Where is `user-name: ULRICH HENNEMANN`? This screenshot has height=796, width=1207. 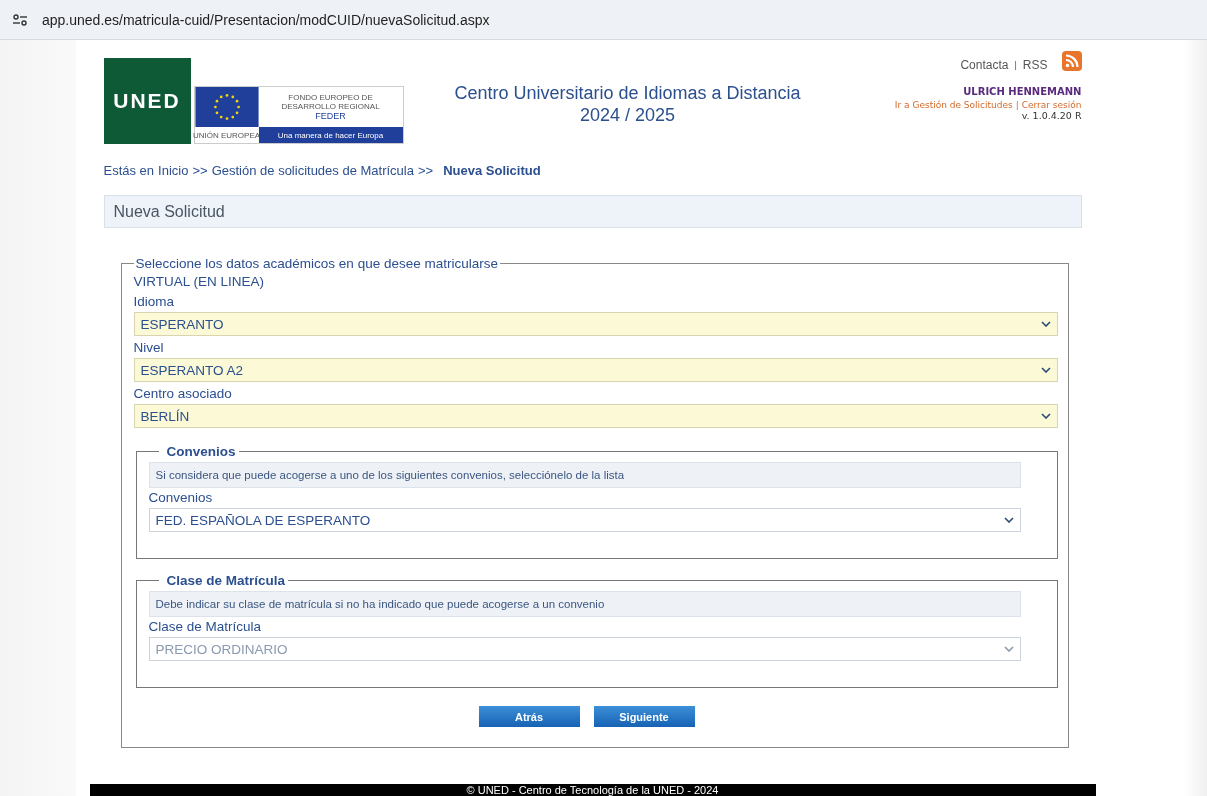 user-name: ULRICH HENNEMANN is located at coordinates (1022, 91).